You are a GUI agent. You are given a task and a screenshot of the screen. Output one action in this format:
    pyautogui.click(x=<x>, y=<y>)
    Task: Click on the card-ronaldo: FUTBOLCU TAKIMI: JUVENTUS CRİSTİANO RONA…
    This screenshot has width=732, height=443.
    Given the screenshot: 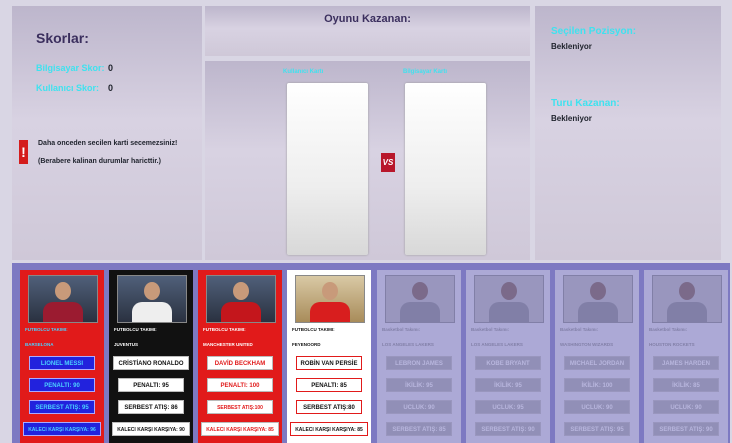 What is the action you would take?
    pyautogui.click(x=151, y=356)
    